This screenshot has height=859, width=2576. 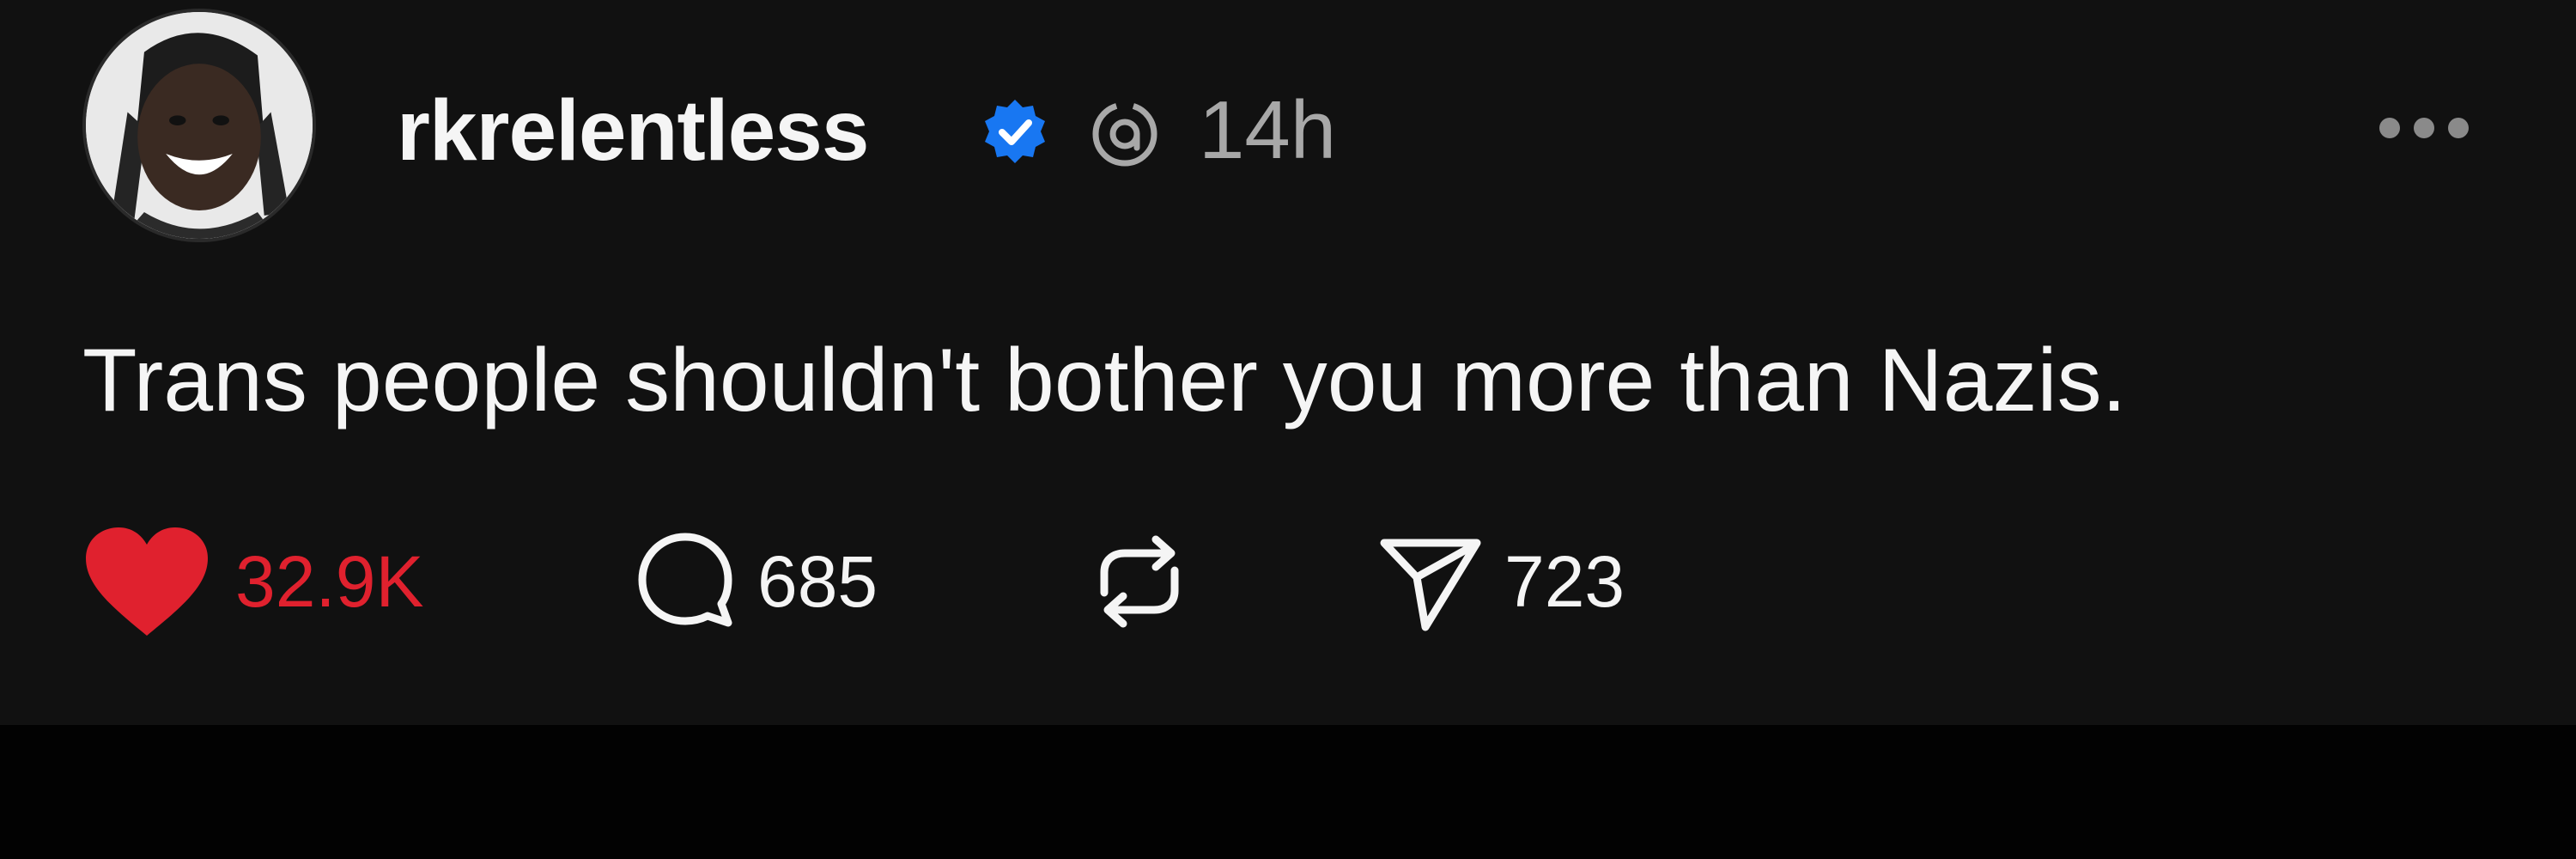 What do you see at coordinates (755, 582) in the screenshot?
I see `comment-button: 685` at bounding box center [755, 582].